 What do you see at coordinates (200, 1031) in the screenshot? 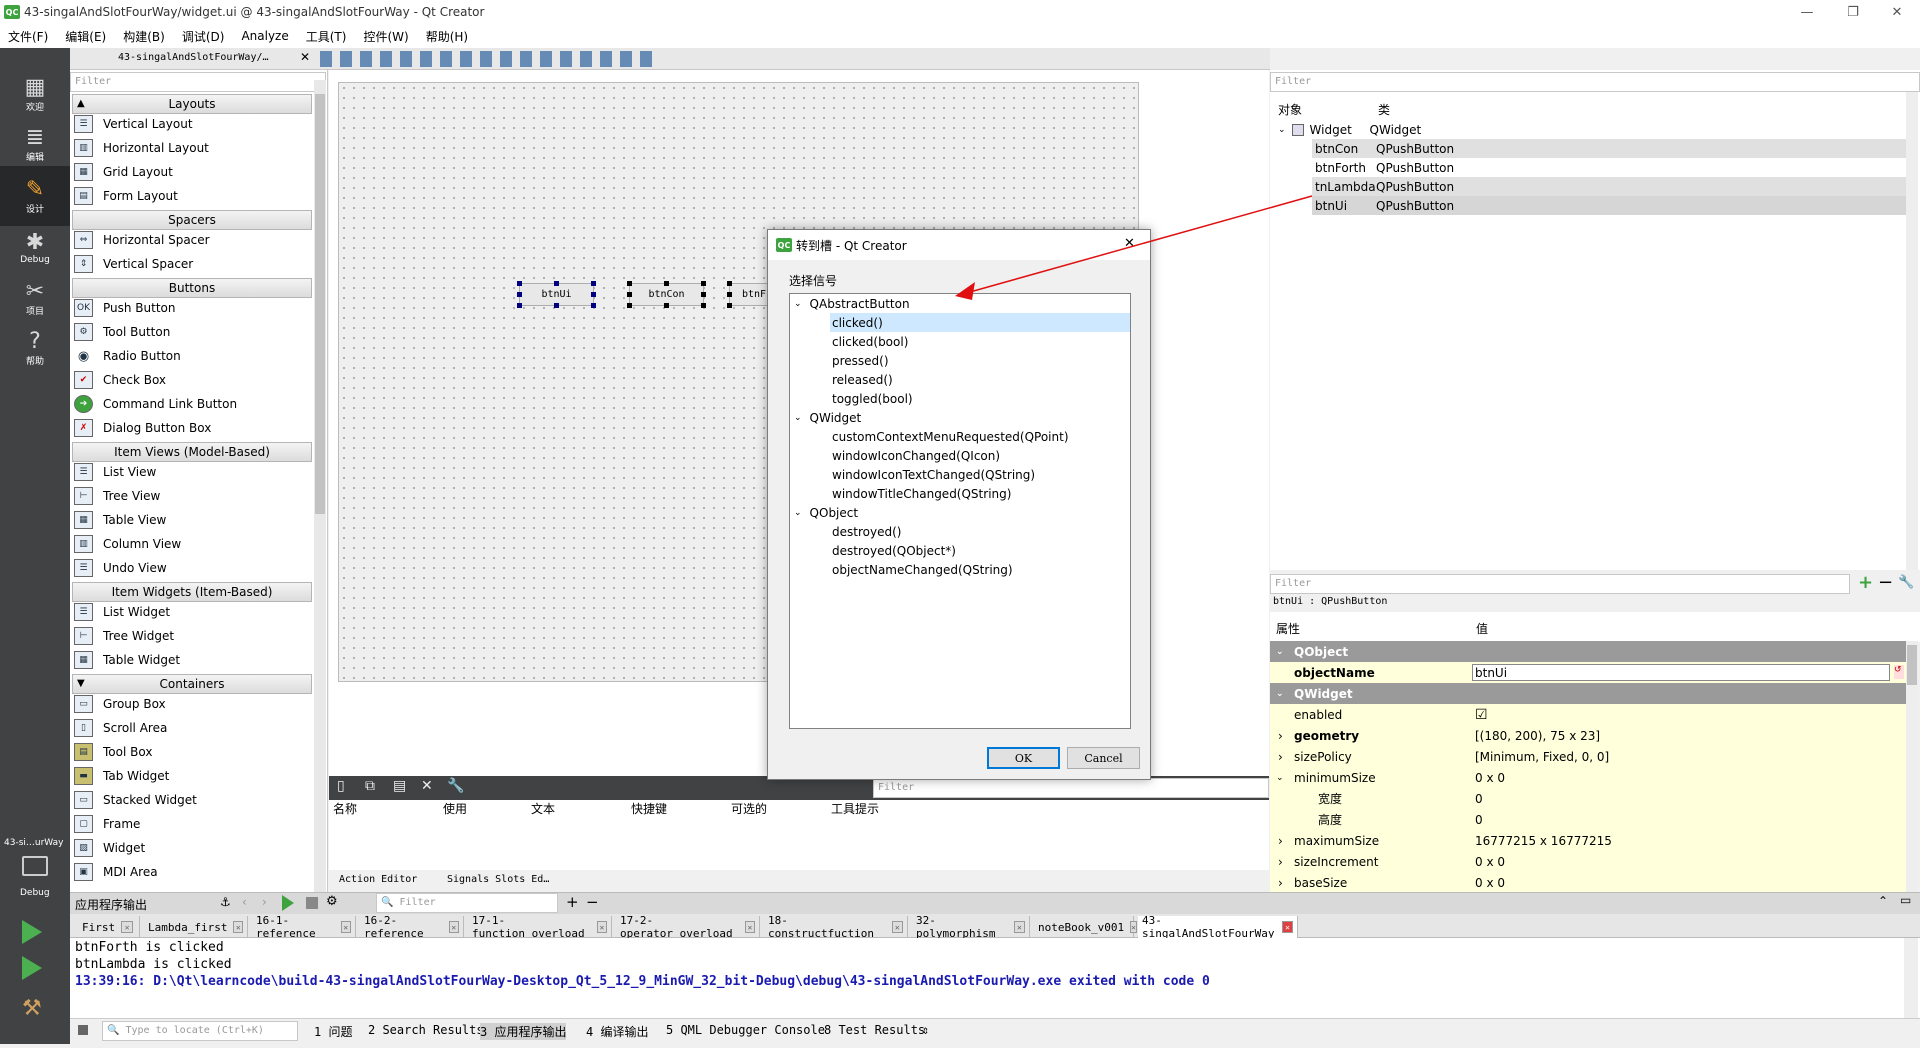
I see `locator-input: 🔍 Type to locate (Ctrl+K)` at bounding box center [200, 1031].